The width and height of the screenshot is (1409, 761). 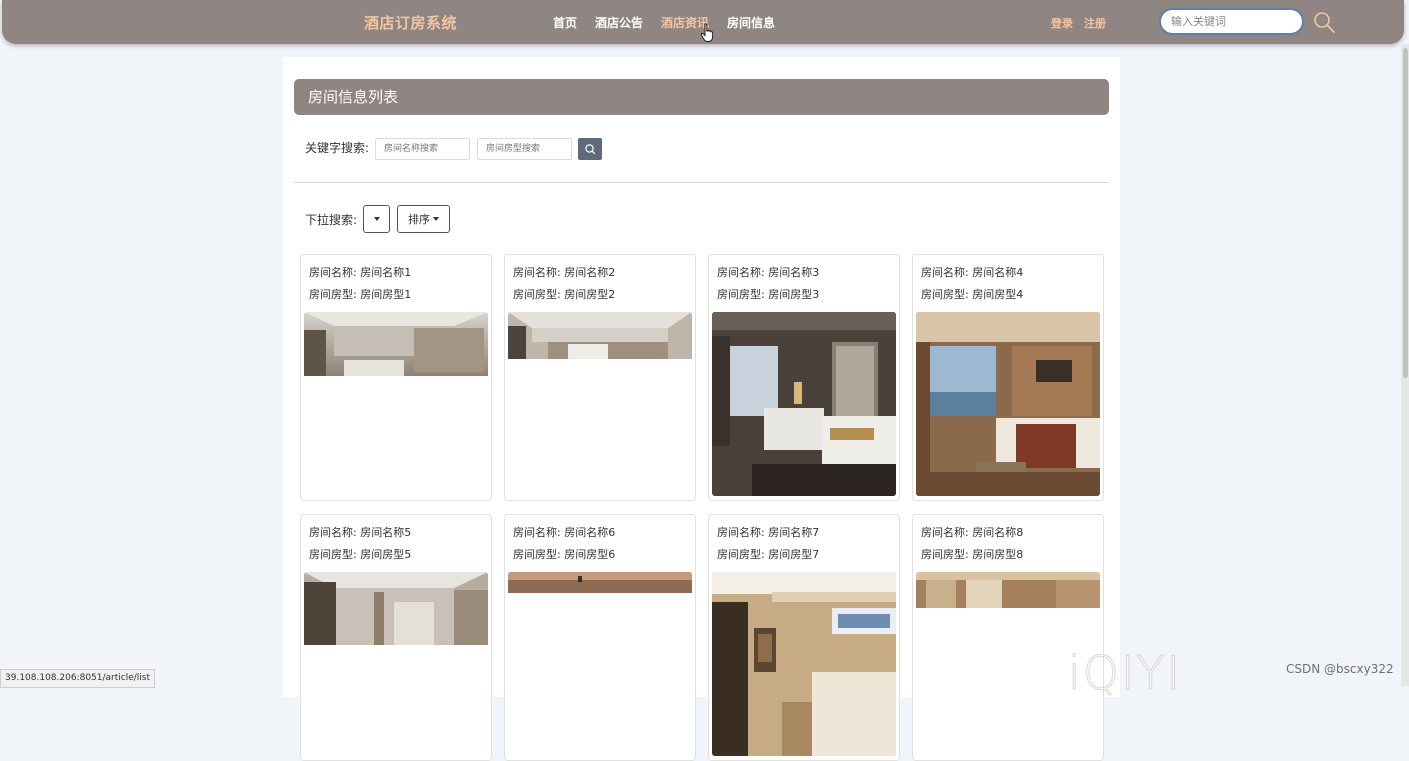 I want to click on register-link: 注册, so click(x=1095, y=23).